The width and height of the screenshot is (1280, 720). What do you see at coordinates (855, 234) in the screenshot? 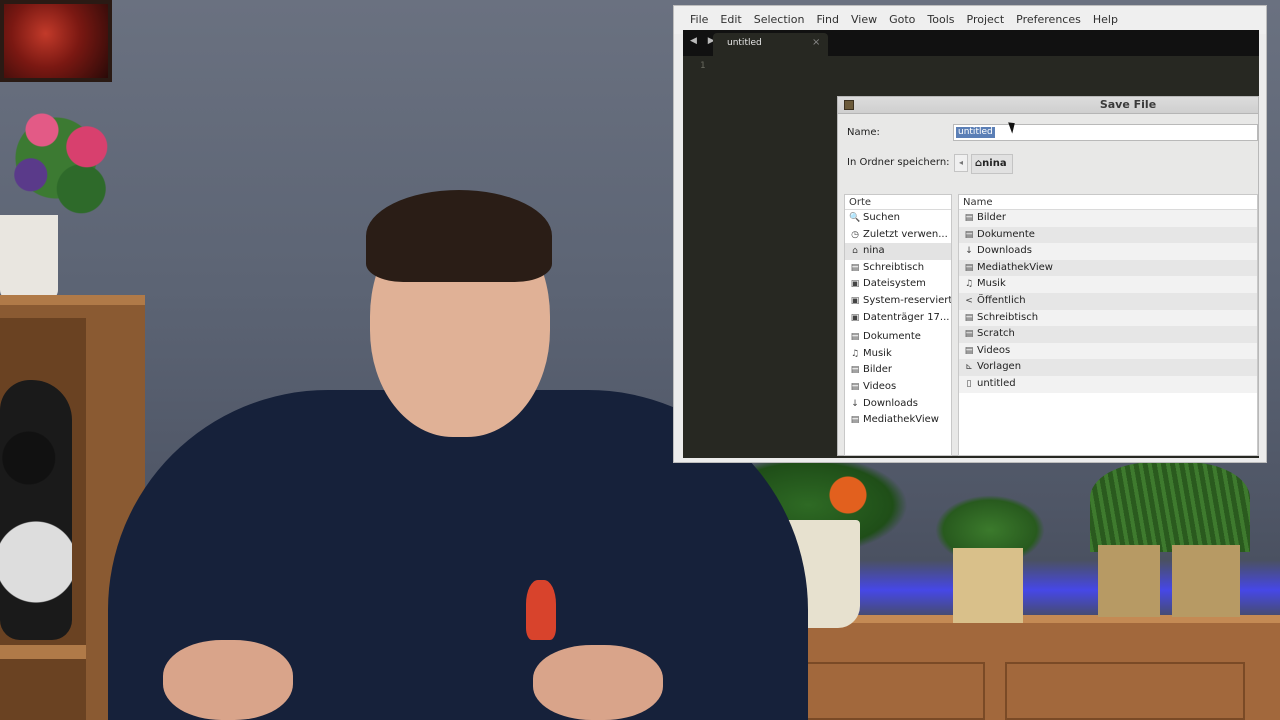
I see `recent-clock-icon: ◷` at bounding box center [855, 234].